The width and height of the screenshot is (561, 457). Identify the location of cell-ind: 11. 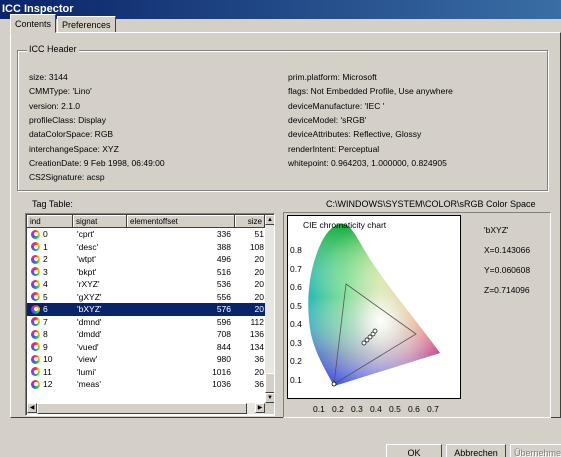
(50, 372).